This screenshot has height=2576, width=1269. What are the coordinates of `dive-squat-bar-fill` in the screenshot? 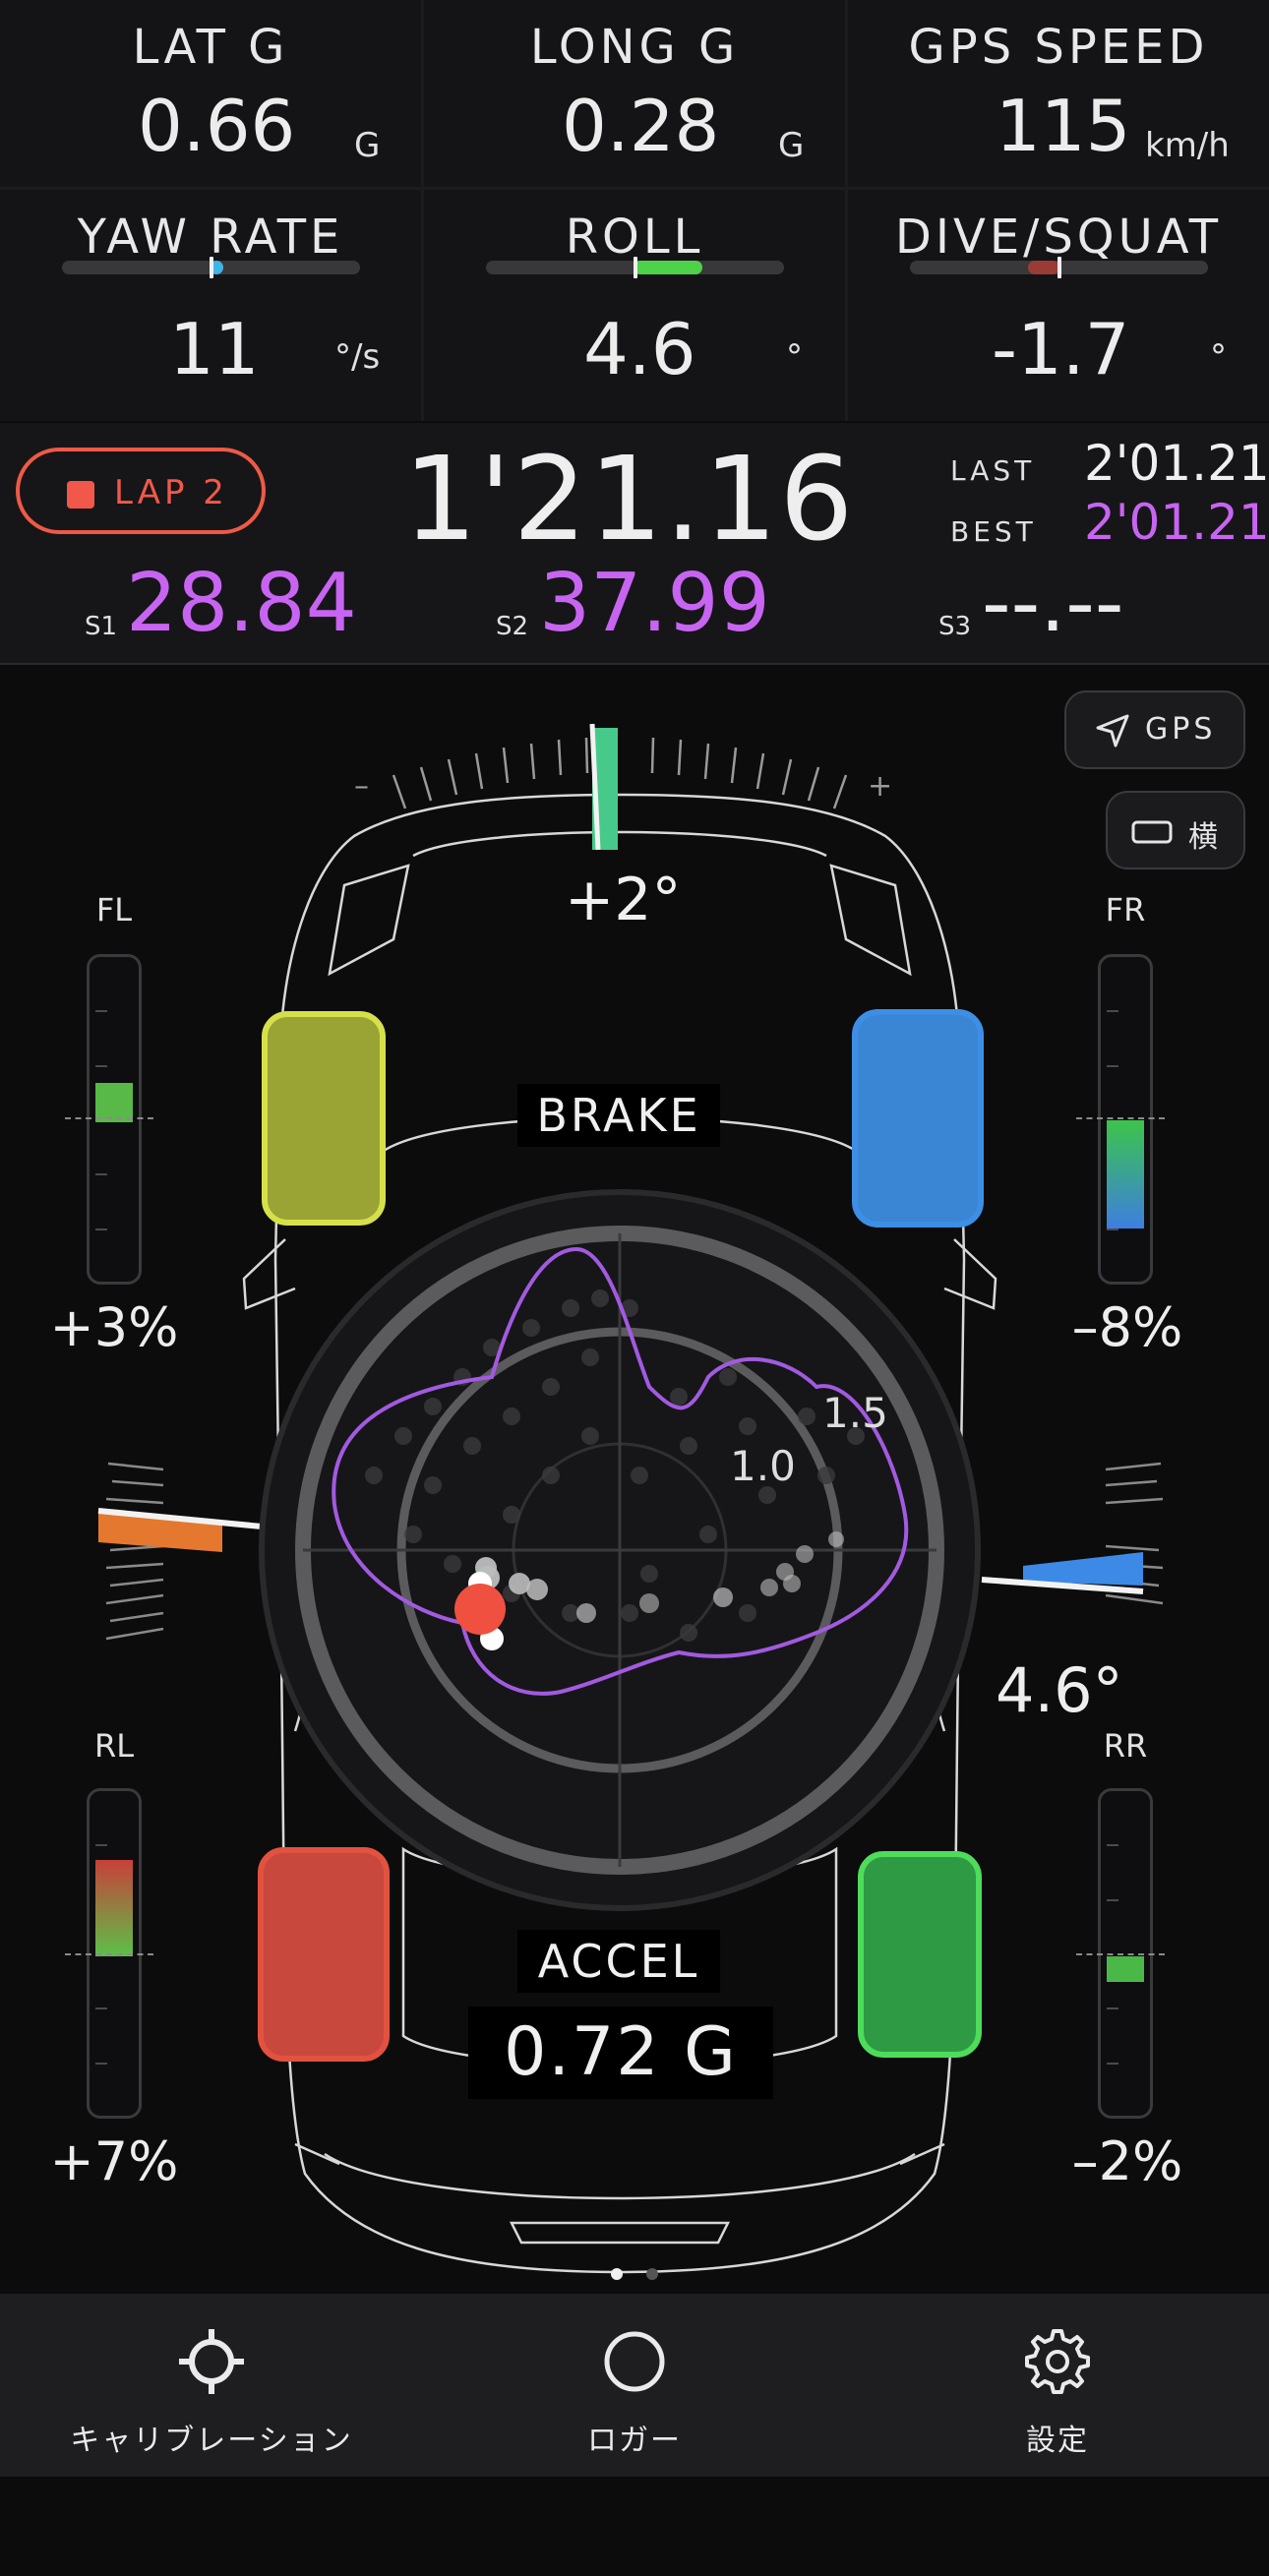 It's located at (1043, 267).